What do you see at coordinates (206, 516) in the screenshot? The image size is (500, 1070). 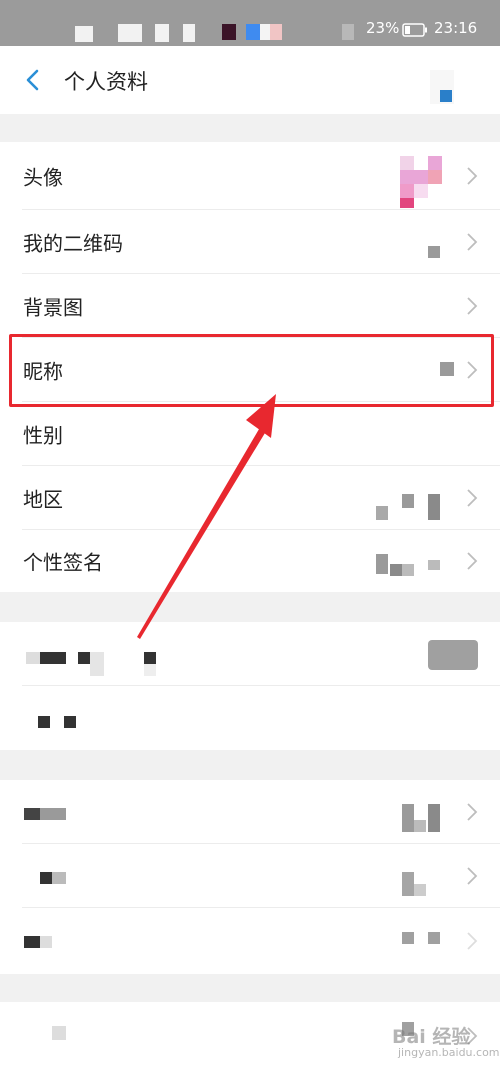 I see `annotation-arrow-icon` at bounding box center [206, 516].